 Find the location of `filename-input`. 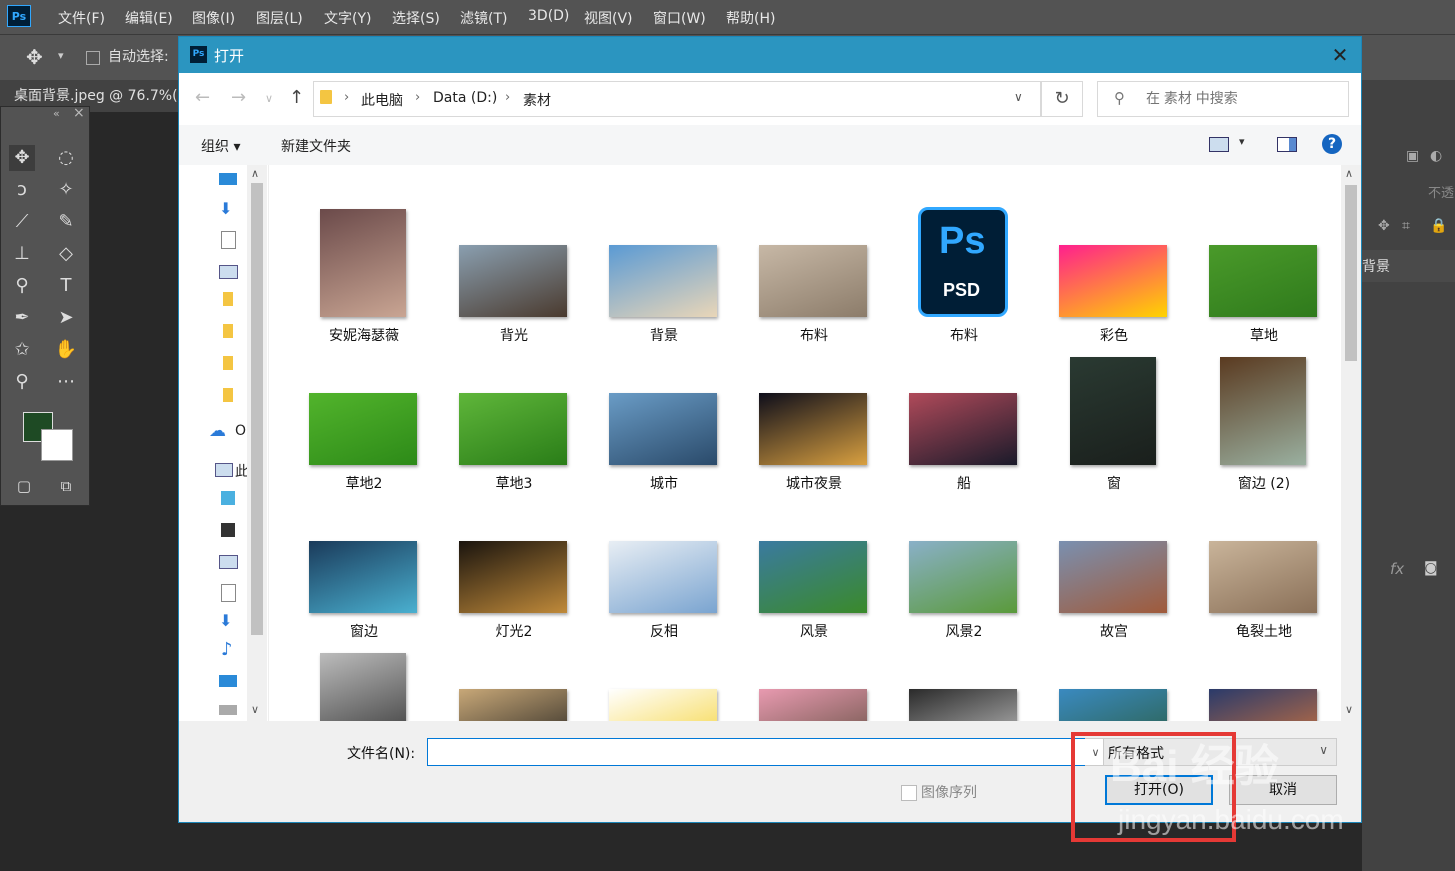

filename-input is located at coordinates (757, 752).